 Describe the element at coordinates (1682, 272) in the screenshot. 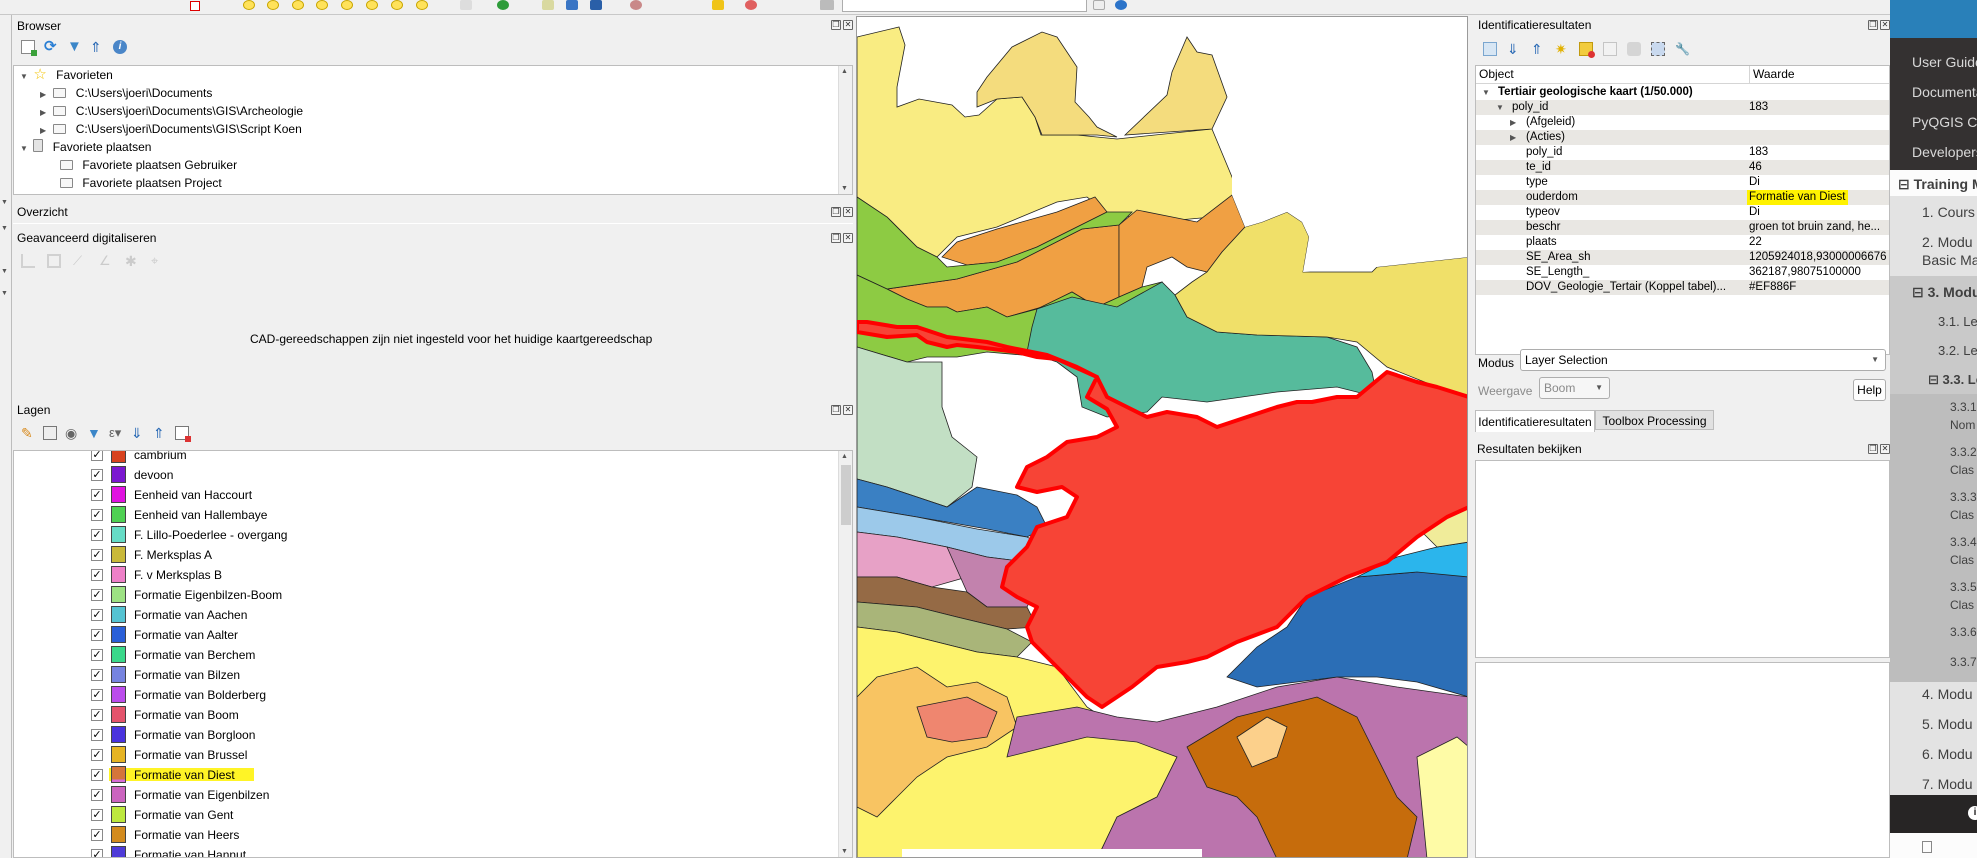

I see `identify-row: SE_Length_ 362187,98075100000` at that location.